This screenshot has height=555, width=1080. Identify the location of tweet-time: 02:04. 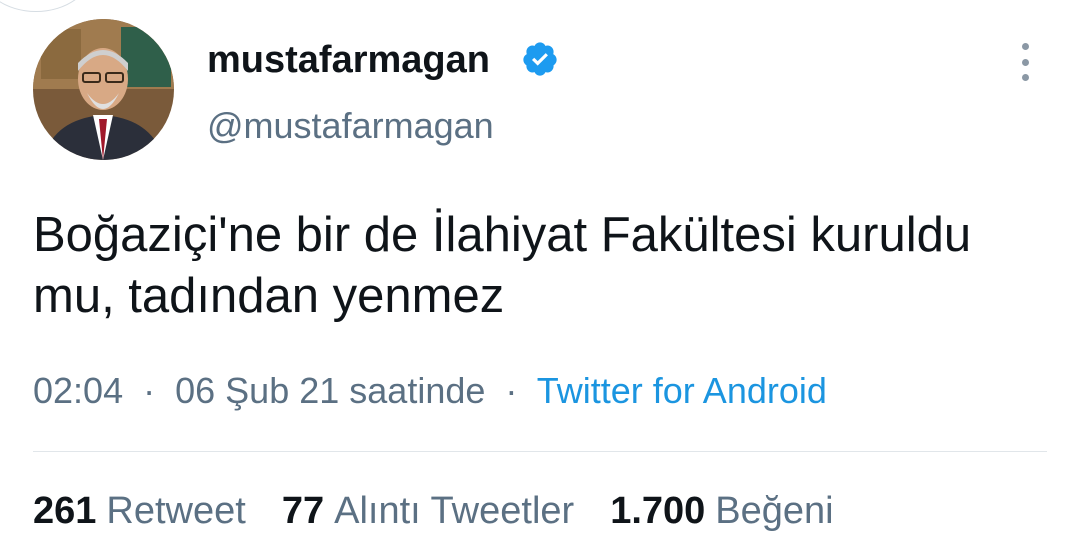
(78, 390).